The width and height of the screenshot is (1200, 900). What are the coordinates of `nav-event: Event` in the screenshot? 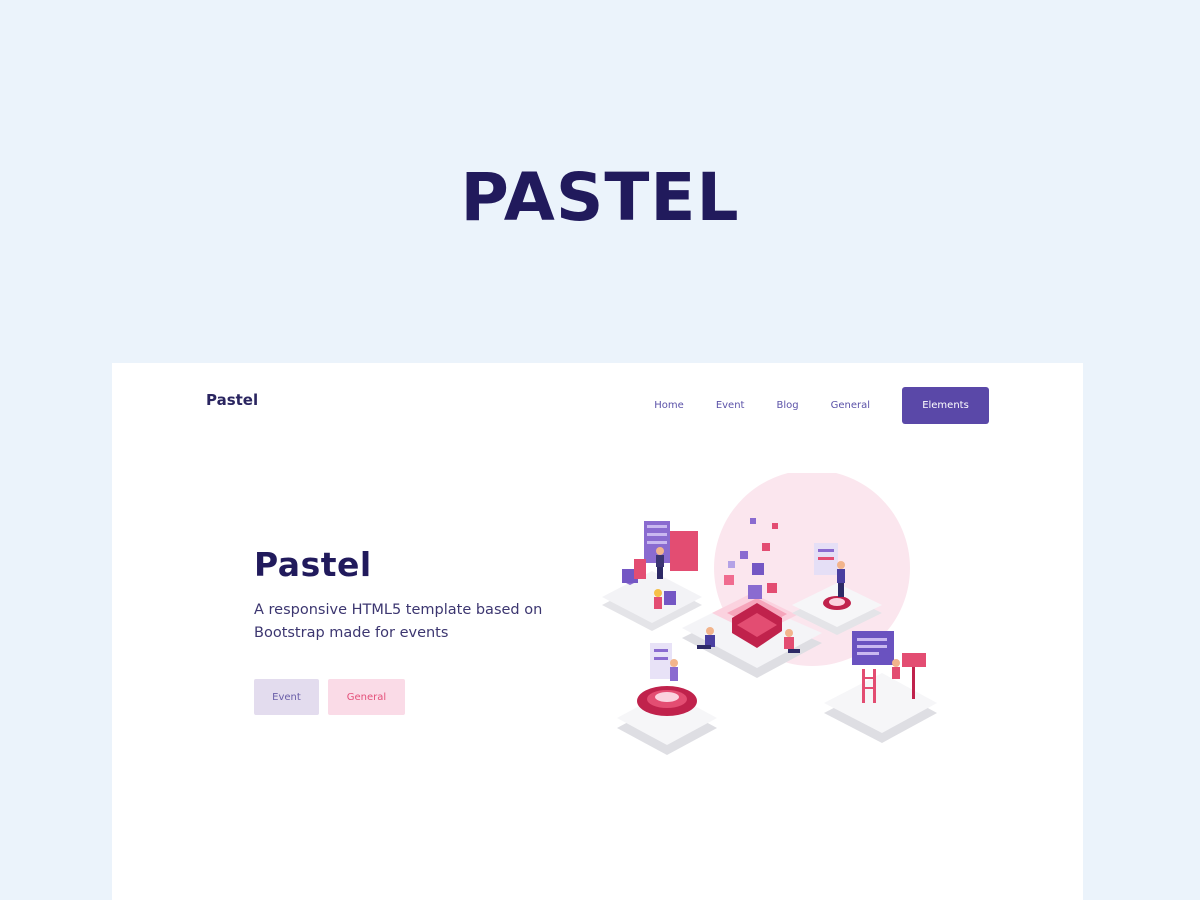 It's located at (730, 405).